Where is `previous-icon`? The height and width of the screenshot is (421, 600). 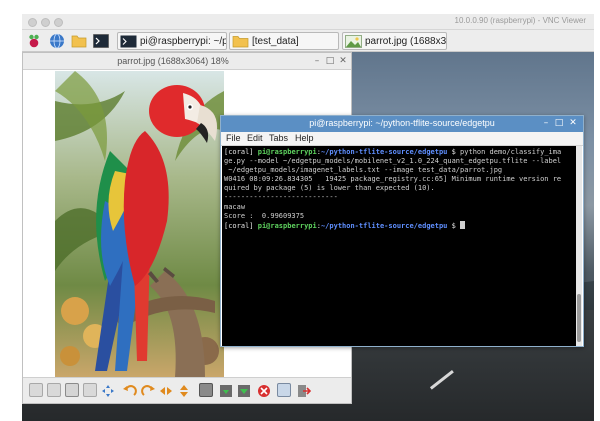
previous-icon is located at coordinates (36, 390).